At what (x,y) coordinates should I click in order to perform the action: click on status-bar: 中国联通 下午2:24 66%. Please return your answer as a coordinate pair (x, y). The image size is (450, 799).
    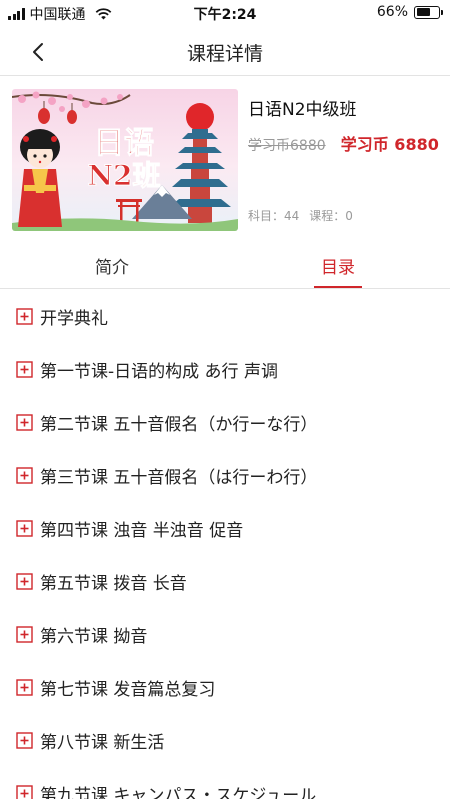
    Looking at the image, I should click on (225, 13).